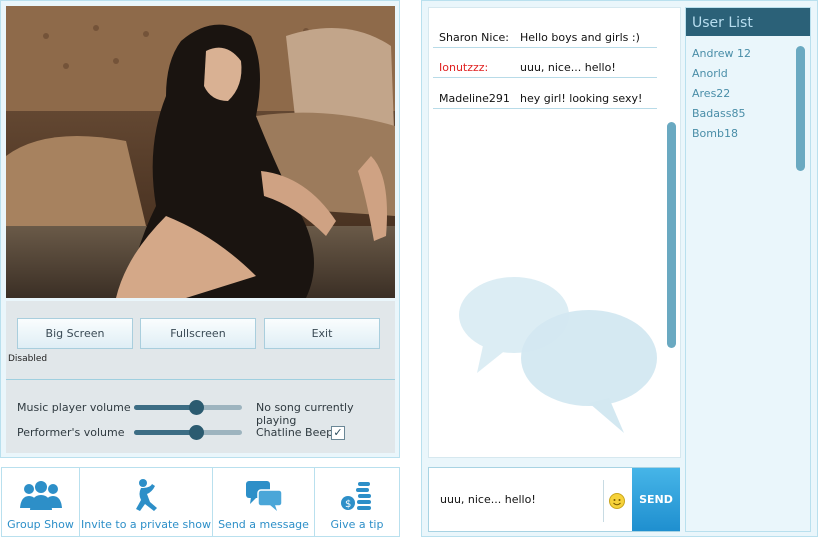  What do you see at coordinates (474, 98) in the screenshot?
I see `chat-nick: Madeline291` at bounding box center [474, 98].